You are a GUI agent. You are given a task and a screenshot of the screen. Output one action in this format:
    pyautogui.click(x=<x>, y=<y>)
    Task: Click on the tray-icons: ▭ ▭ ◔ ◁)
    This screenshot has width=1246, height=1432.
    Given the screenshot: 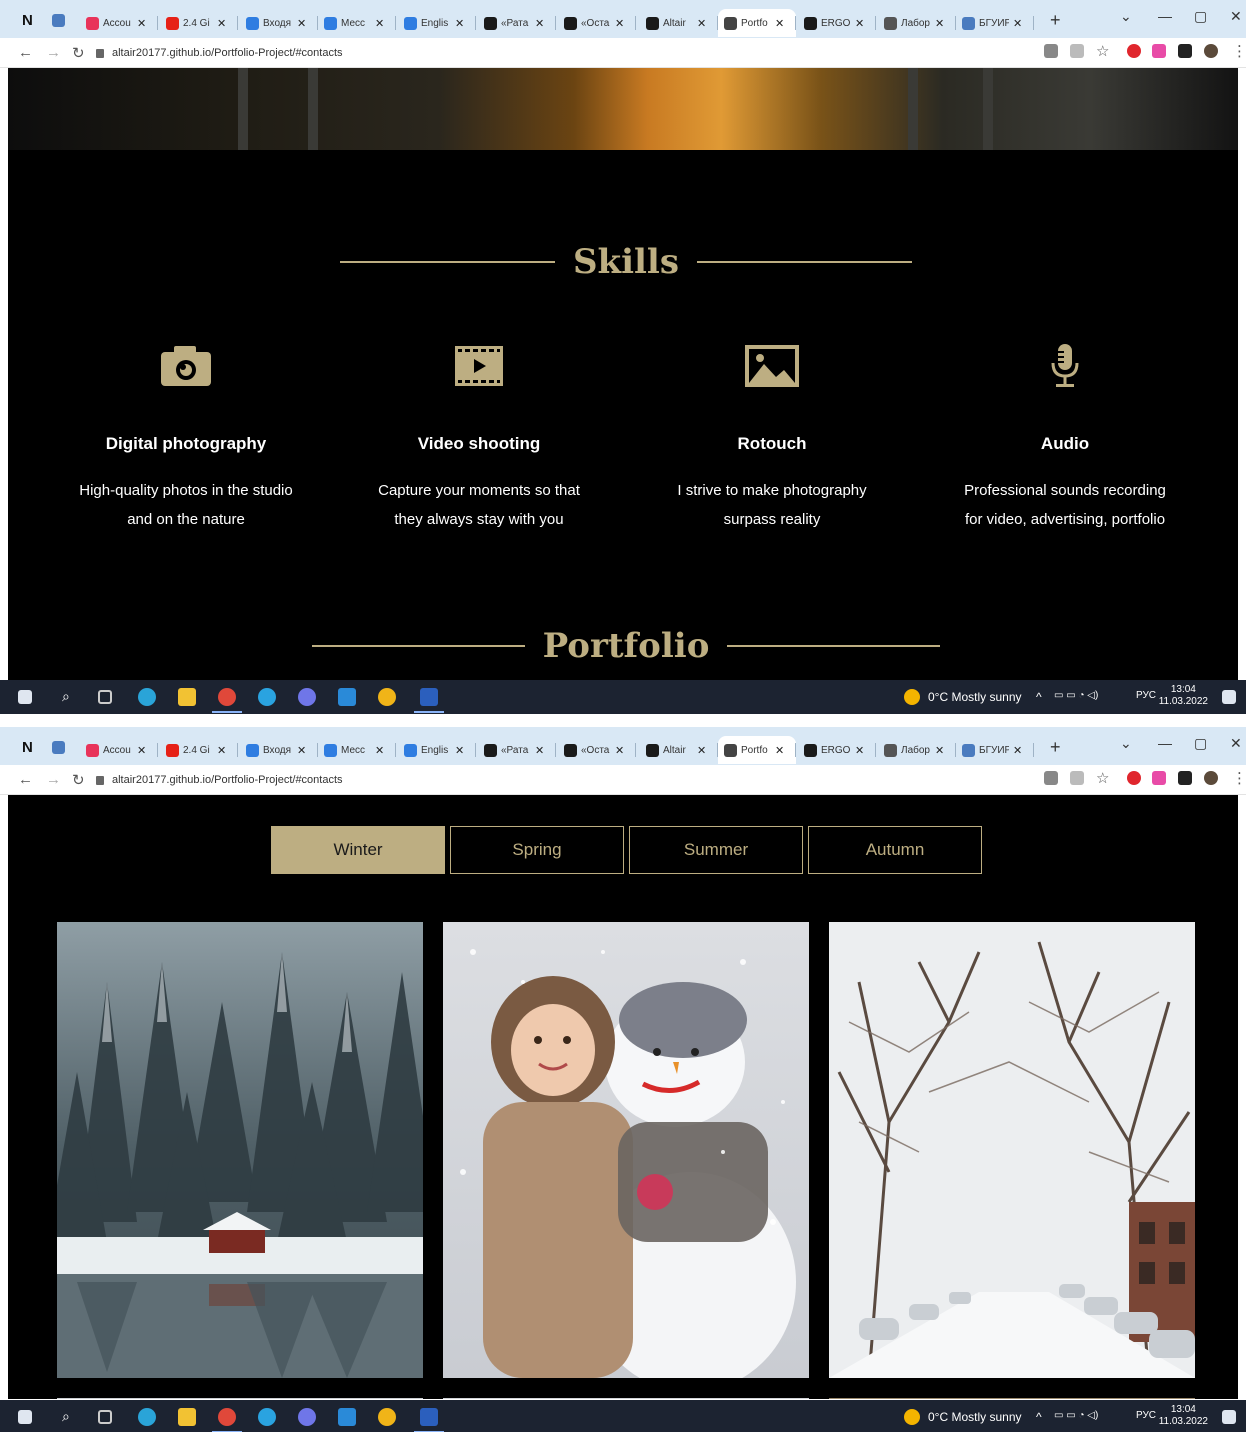 What is the action you would take?
    pyautogui.click(x=1076, y=1415)
    